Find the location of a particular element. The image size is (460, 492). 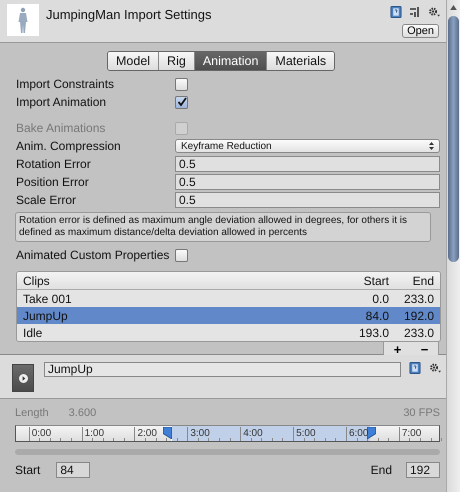

open-button: Open is located at coordinates (420, 31).